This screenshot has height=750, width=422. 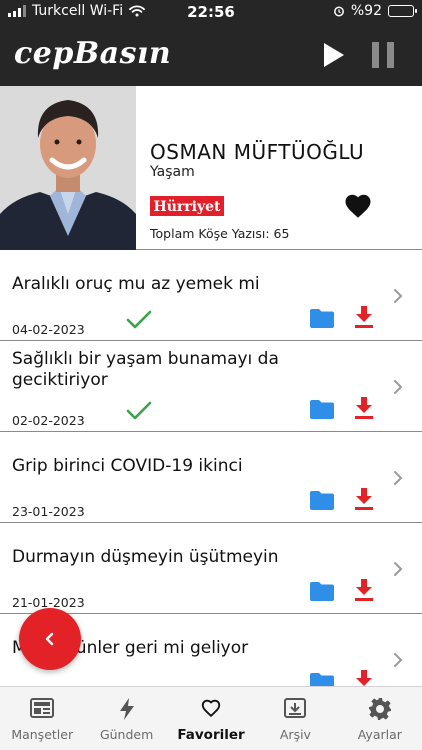 I want to click on article-row: Durmayın düşmeyin üşütmeyin 21-01-2023, so click(x=211, y=568).